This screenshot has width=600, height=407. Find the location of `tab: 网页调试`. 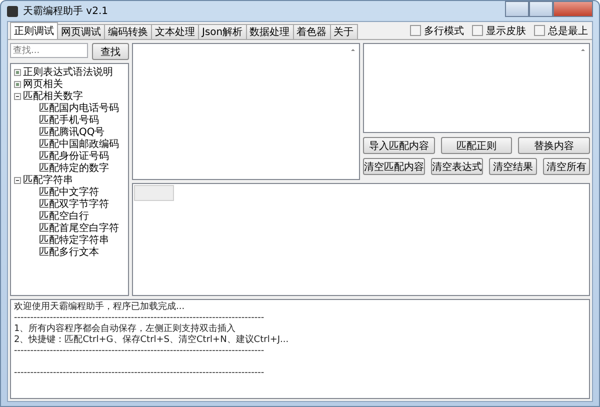

tab: 网页调试 is located at coordinates (81, 31).